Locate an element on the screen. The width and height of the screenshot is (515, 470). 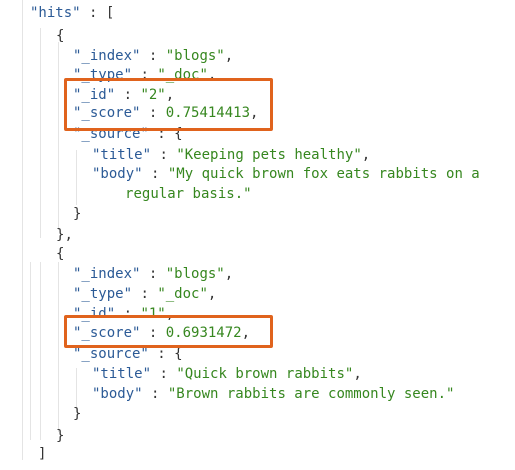
json-line-hit2-close: } is located at coordinates (60, 436).